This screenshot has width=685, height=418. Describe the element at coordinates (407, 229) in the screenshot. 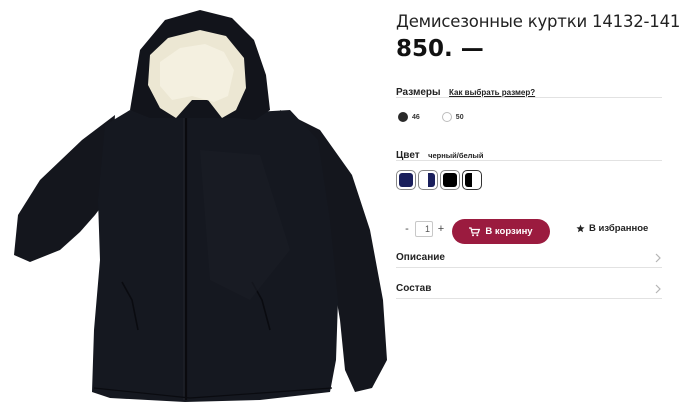

I see `quantity-minus-button: -` at that location.